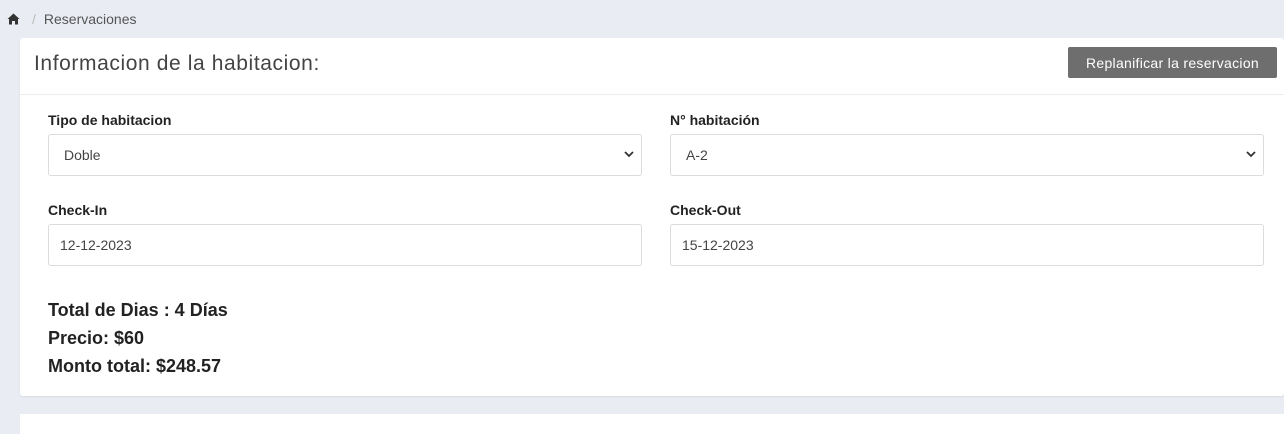 The width and height of the screenshot is (1284, 434). Describe the element at coordinates (715, 120) in the screenshot. I see `room-number-label: N° habitación` at that location.